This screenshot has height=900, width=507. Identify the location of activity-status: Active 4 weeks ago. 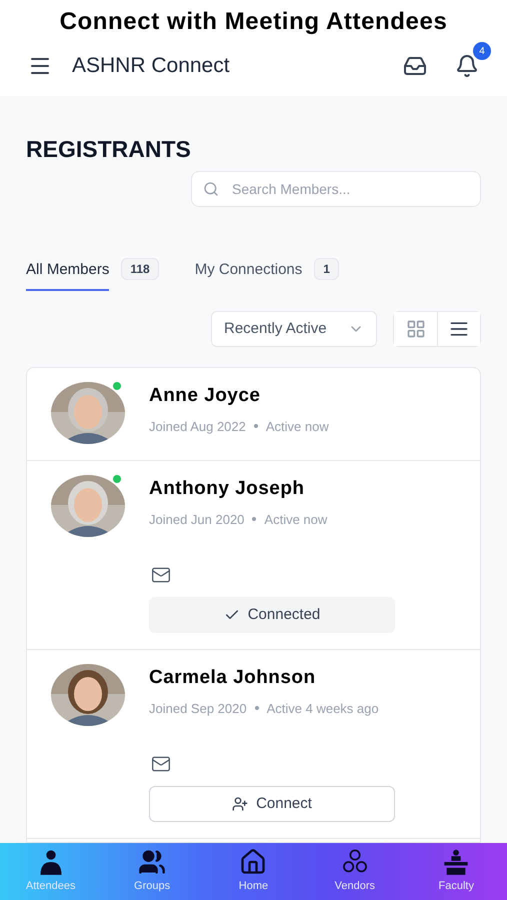
(322, 709).